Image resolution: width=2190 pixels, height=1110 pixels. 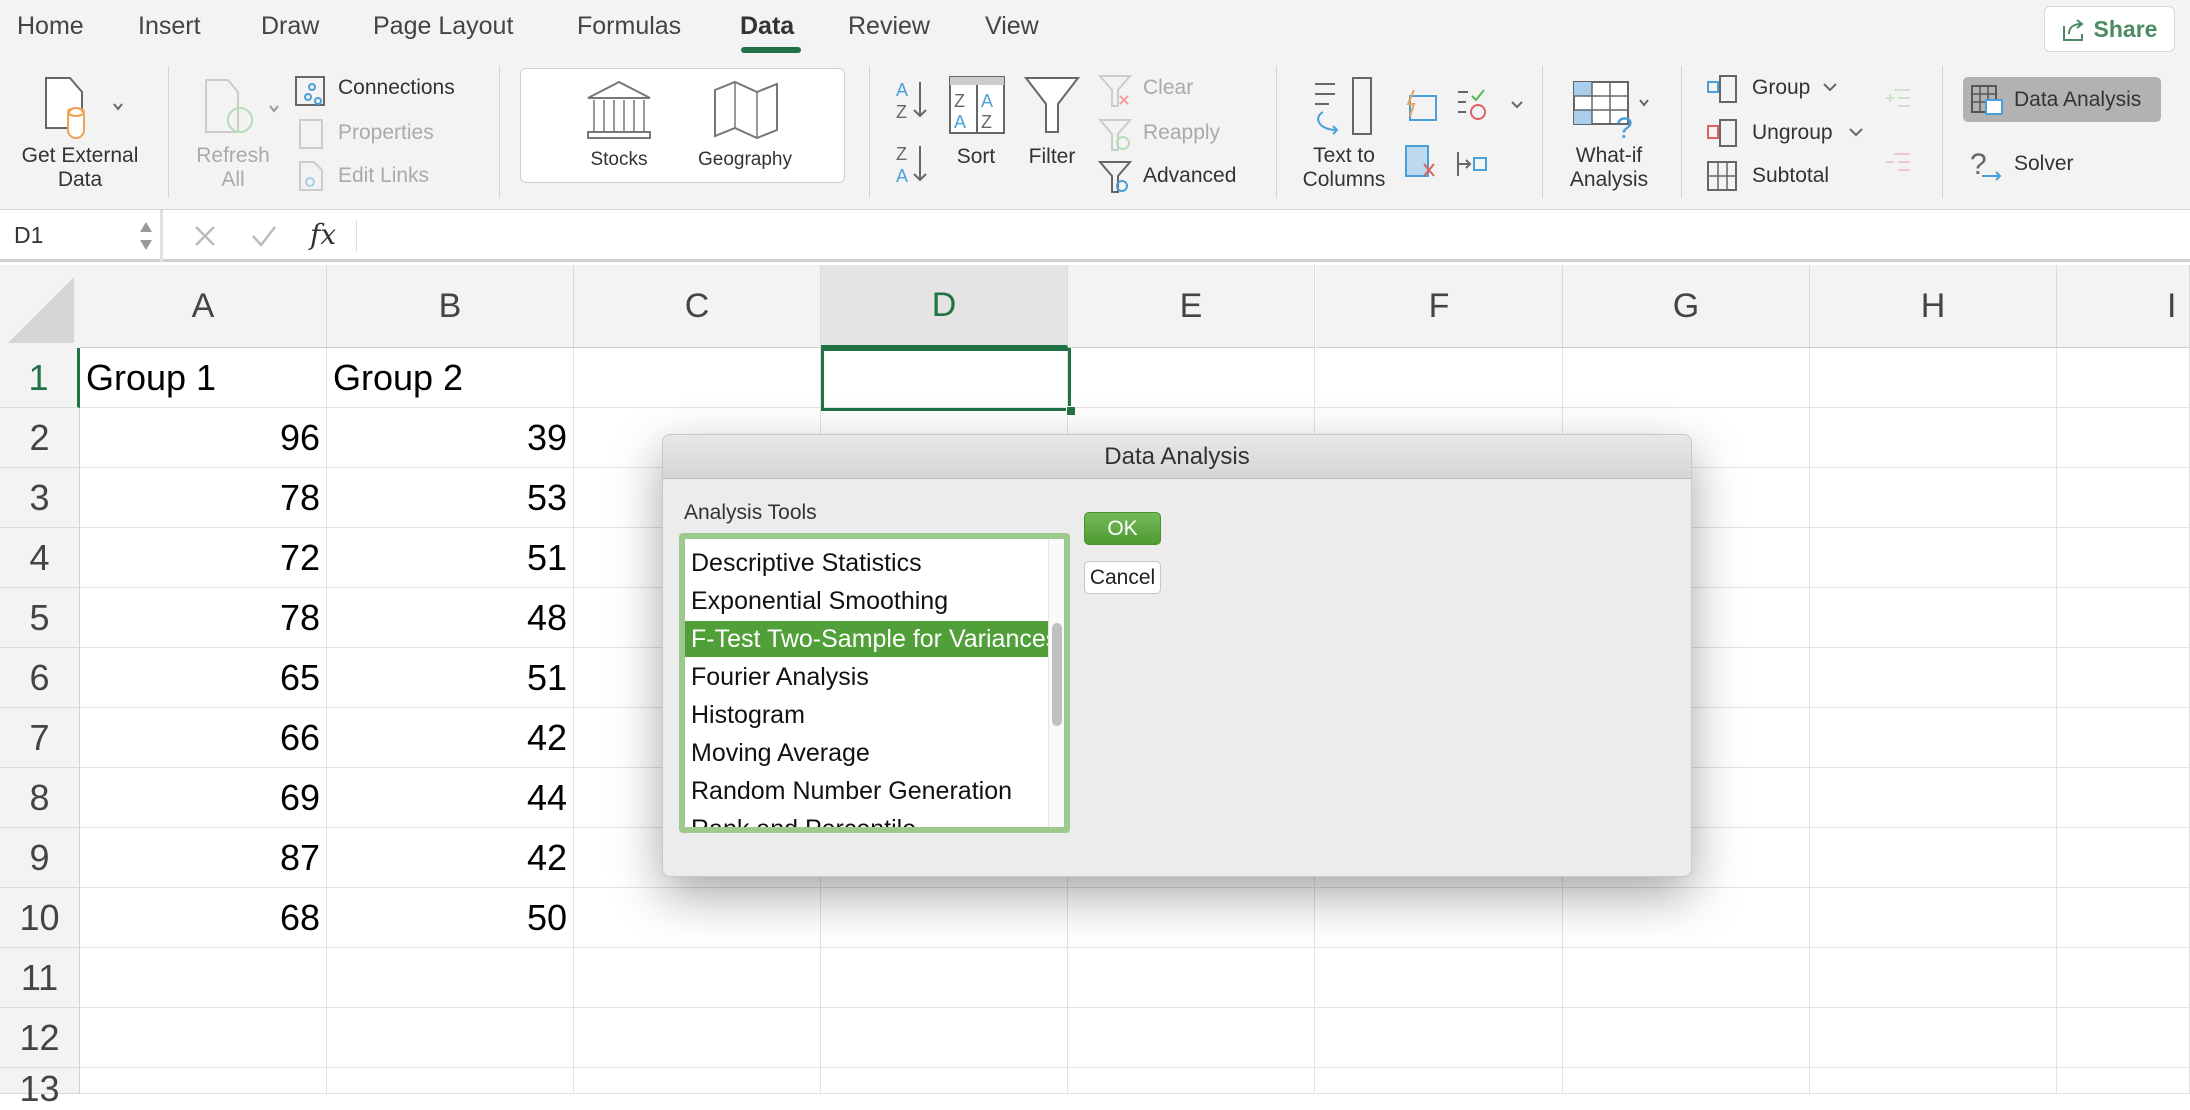 I want to click on cell-A6: 65, so click(x=203, y=678).